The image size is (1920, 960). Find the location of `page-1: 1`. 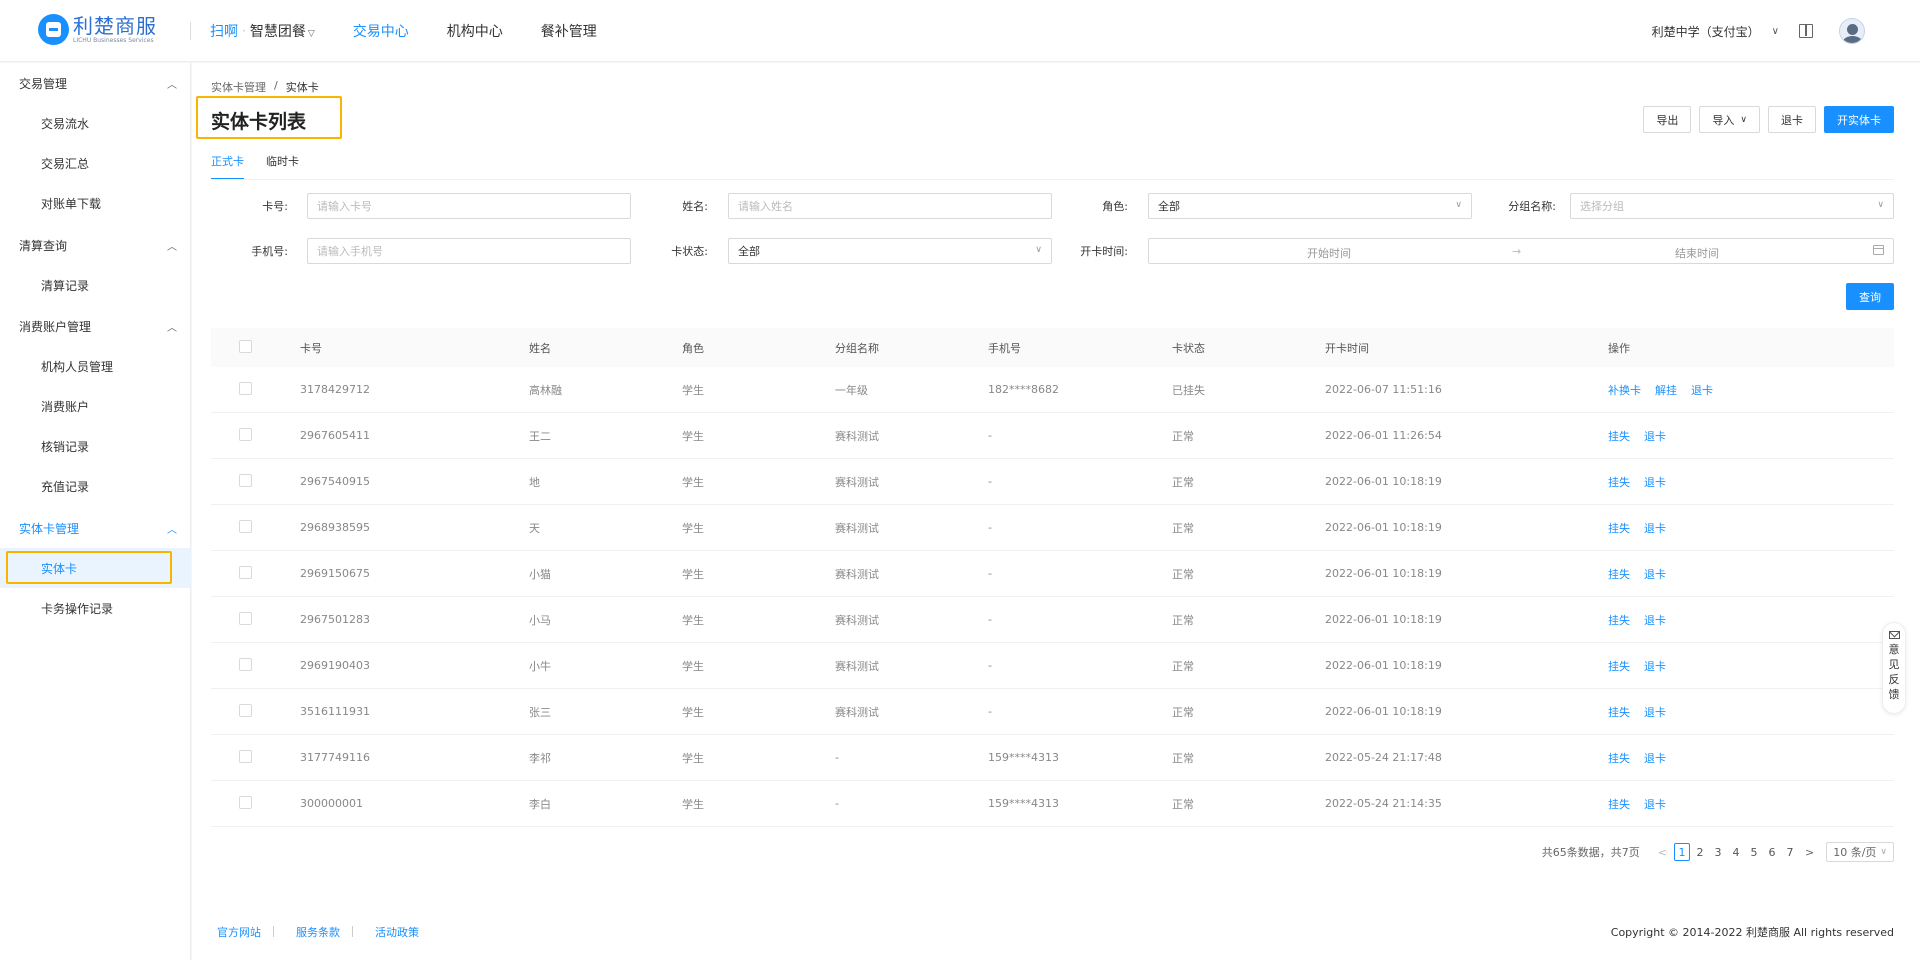

page-1: 1 is located at coordinates (1681, 852).